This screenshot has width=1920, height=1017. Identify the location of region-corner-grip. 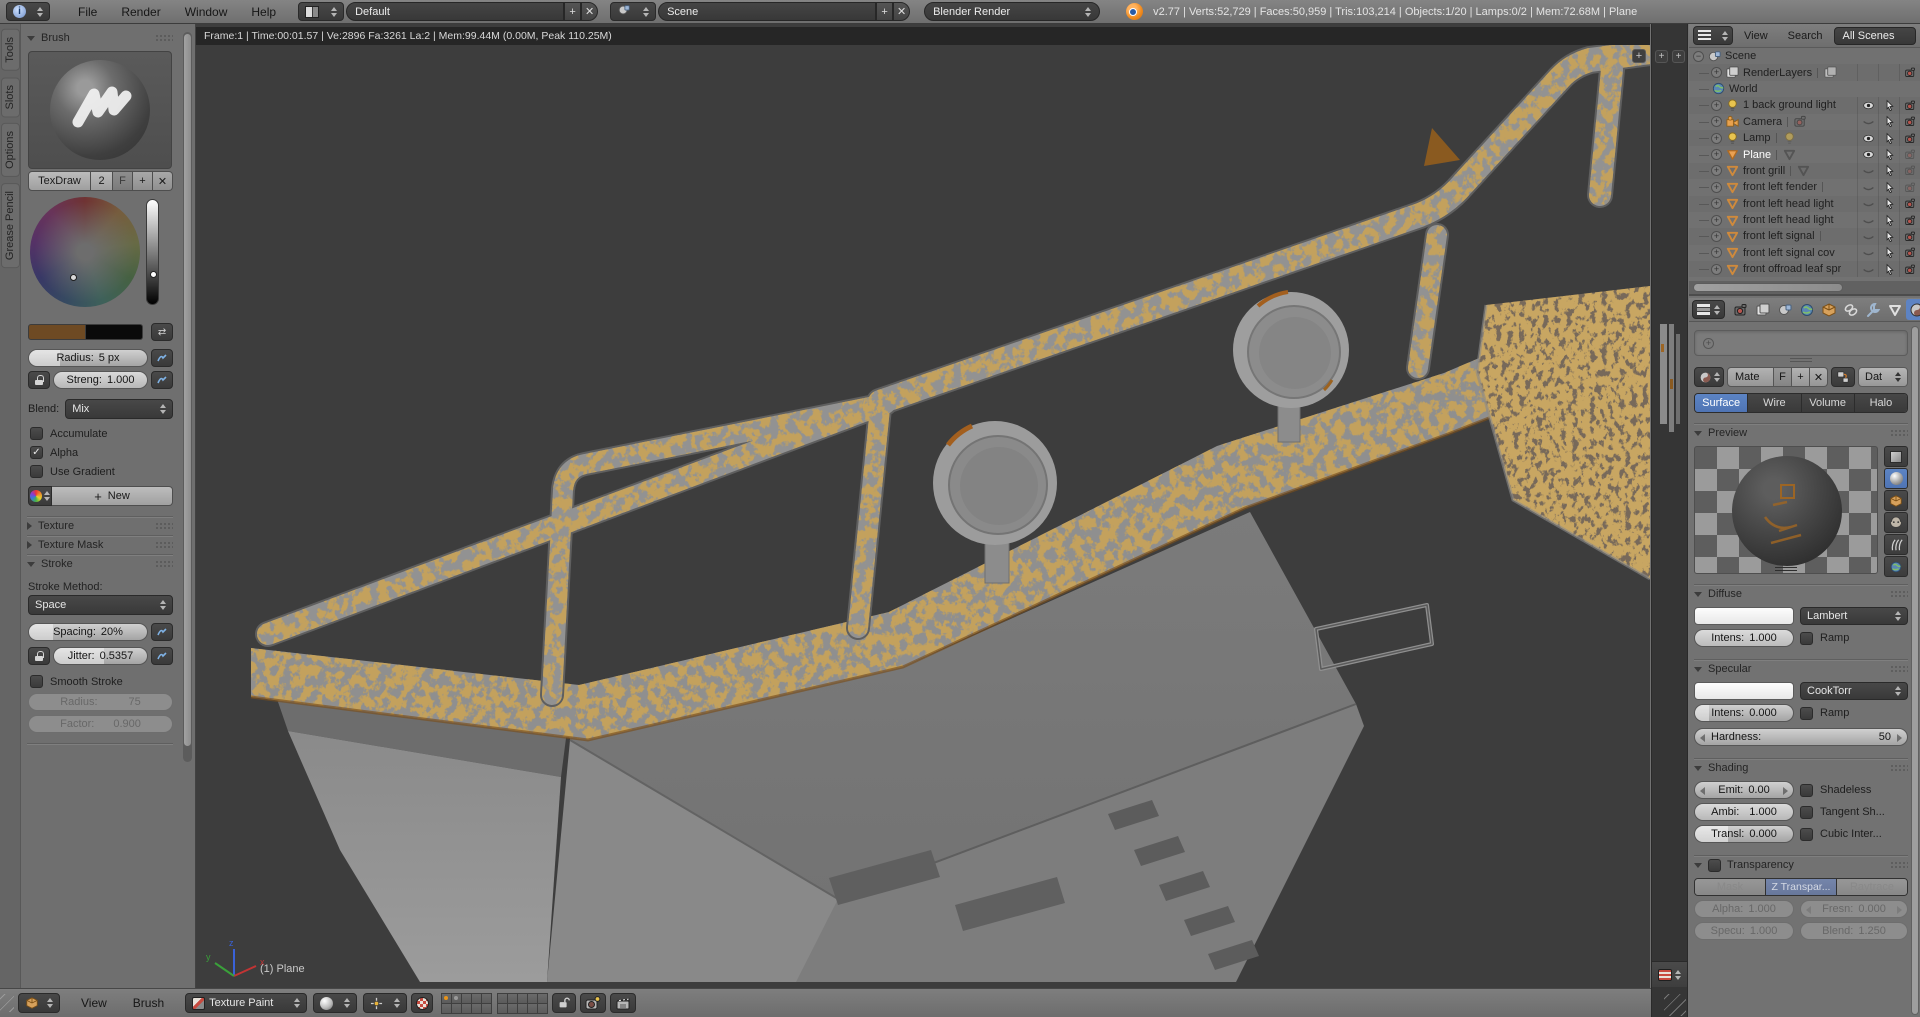
(7, 1003).